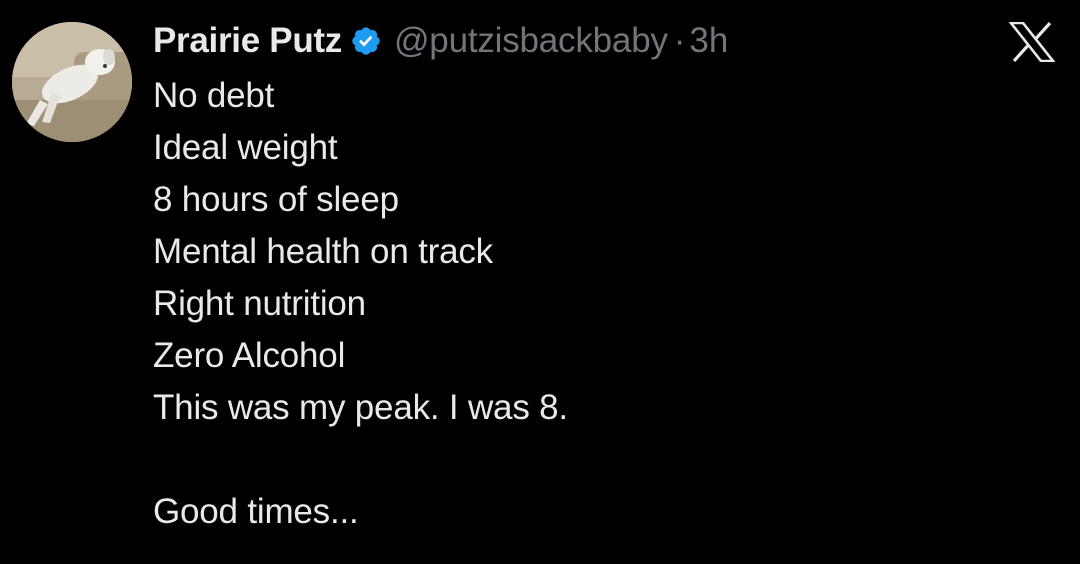  Describe the element at coordinates (360, 407) in the screenshot. I see `tweet-line: This was my peak. I was 8.` at that location.